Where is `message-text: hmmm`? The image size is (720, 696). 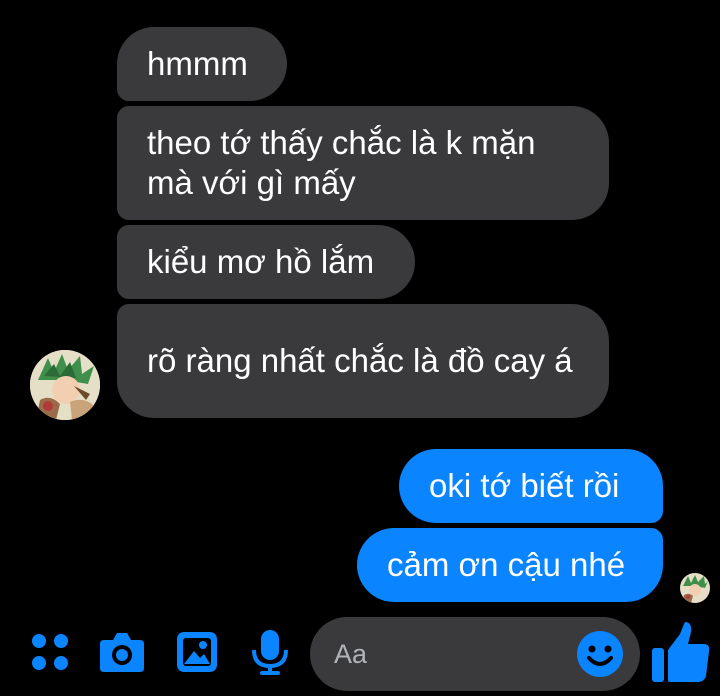
message-text: hmmm is located at coordinates (197, 63).